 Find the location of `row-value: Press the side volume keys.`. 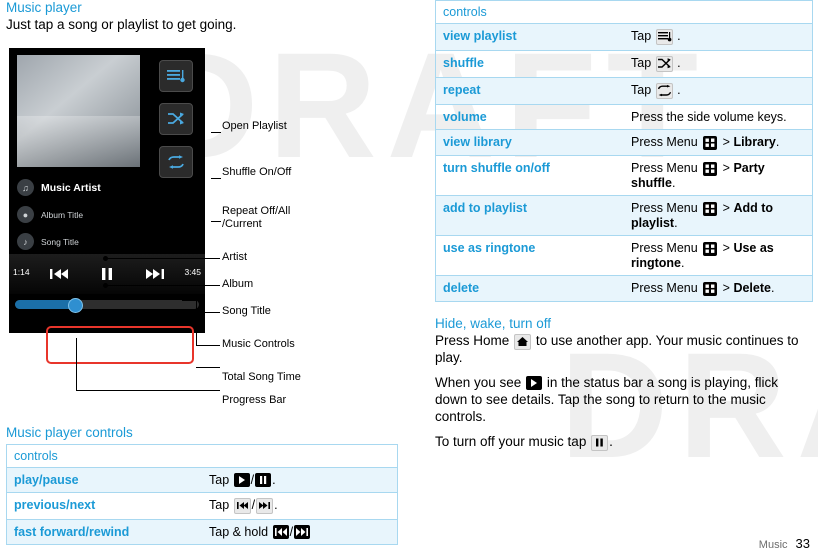

row-value: Press the side volume keys. is located at coordinates (718, 117).